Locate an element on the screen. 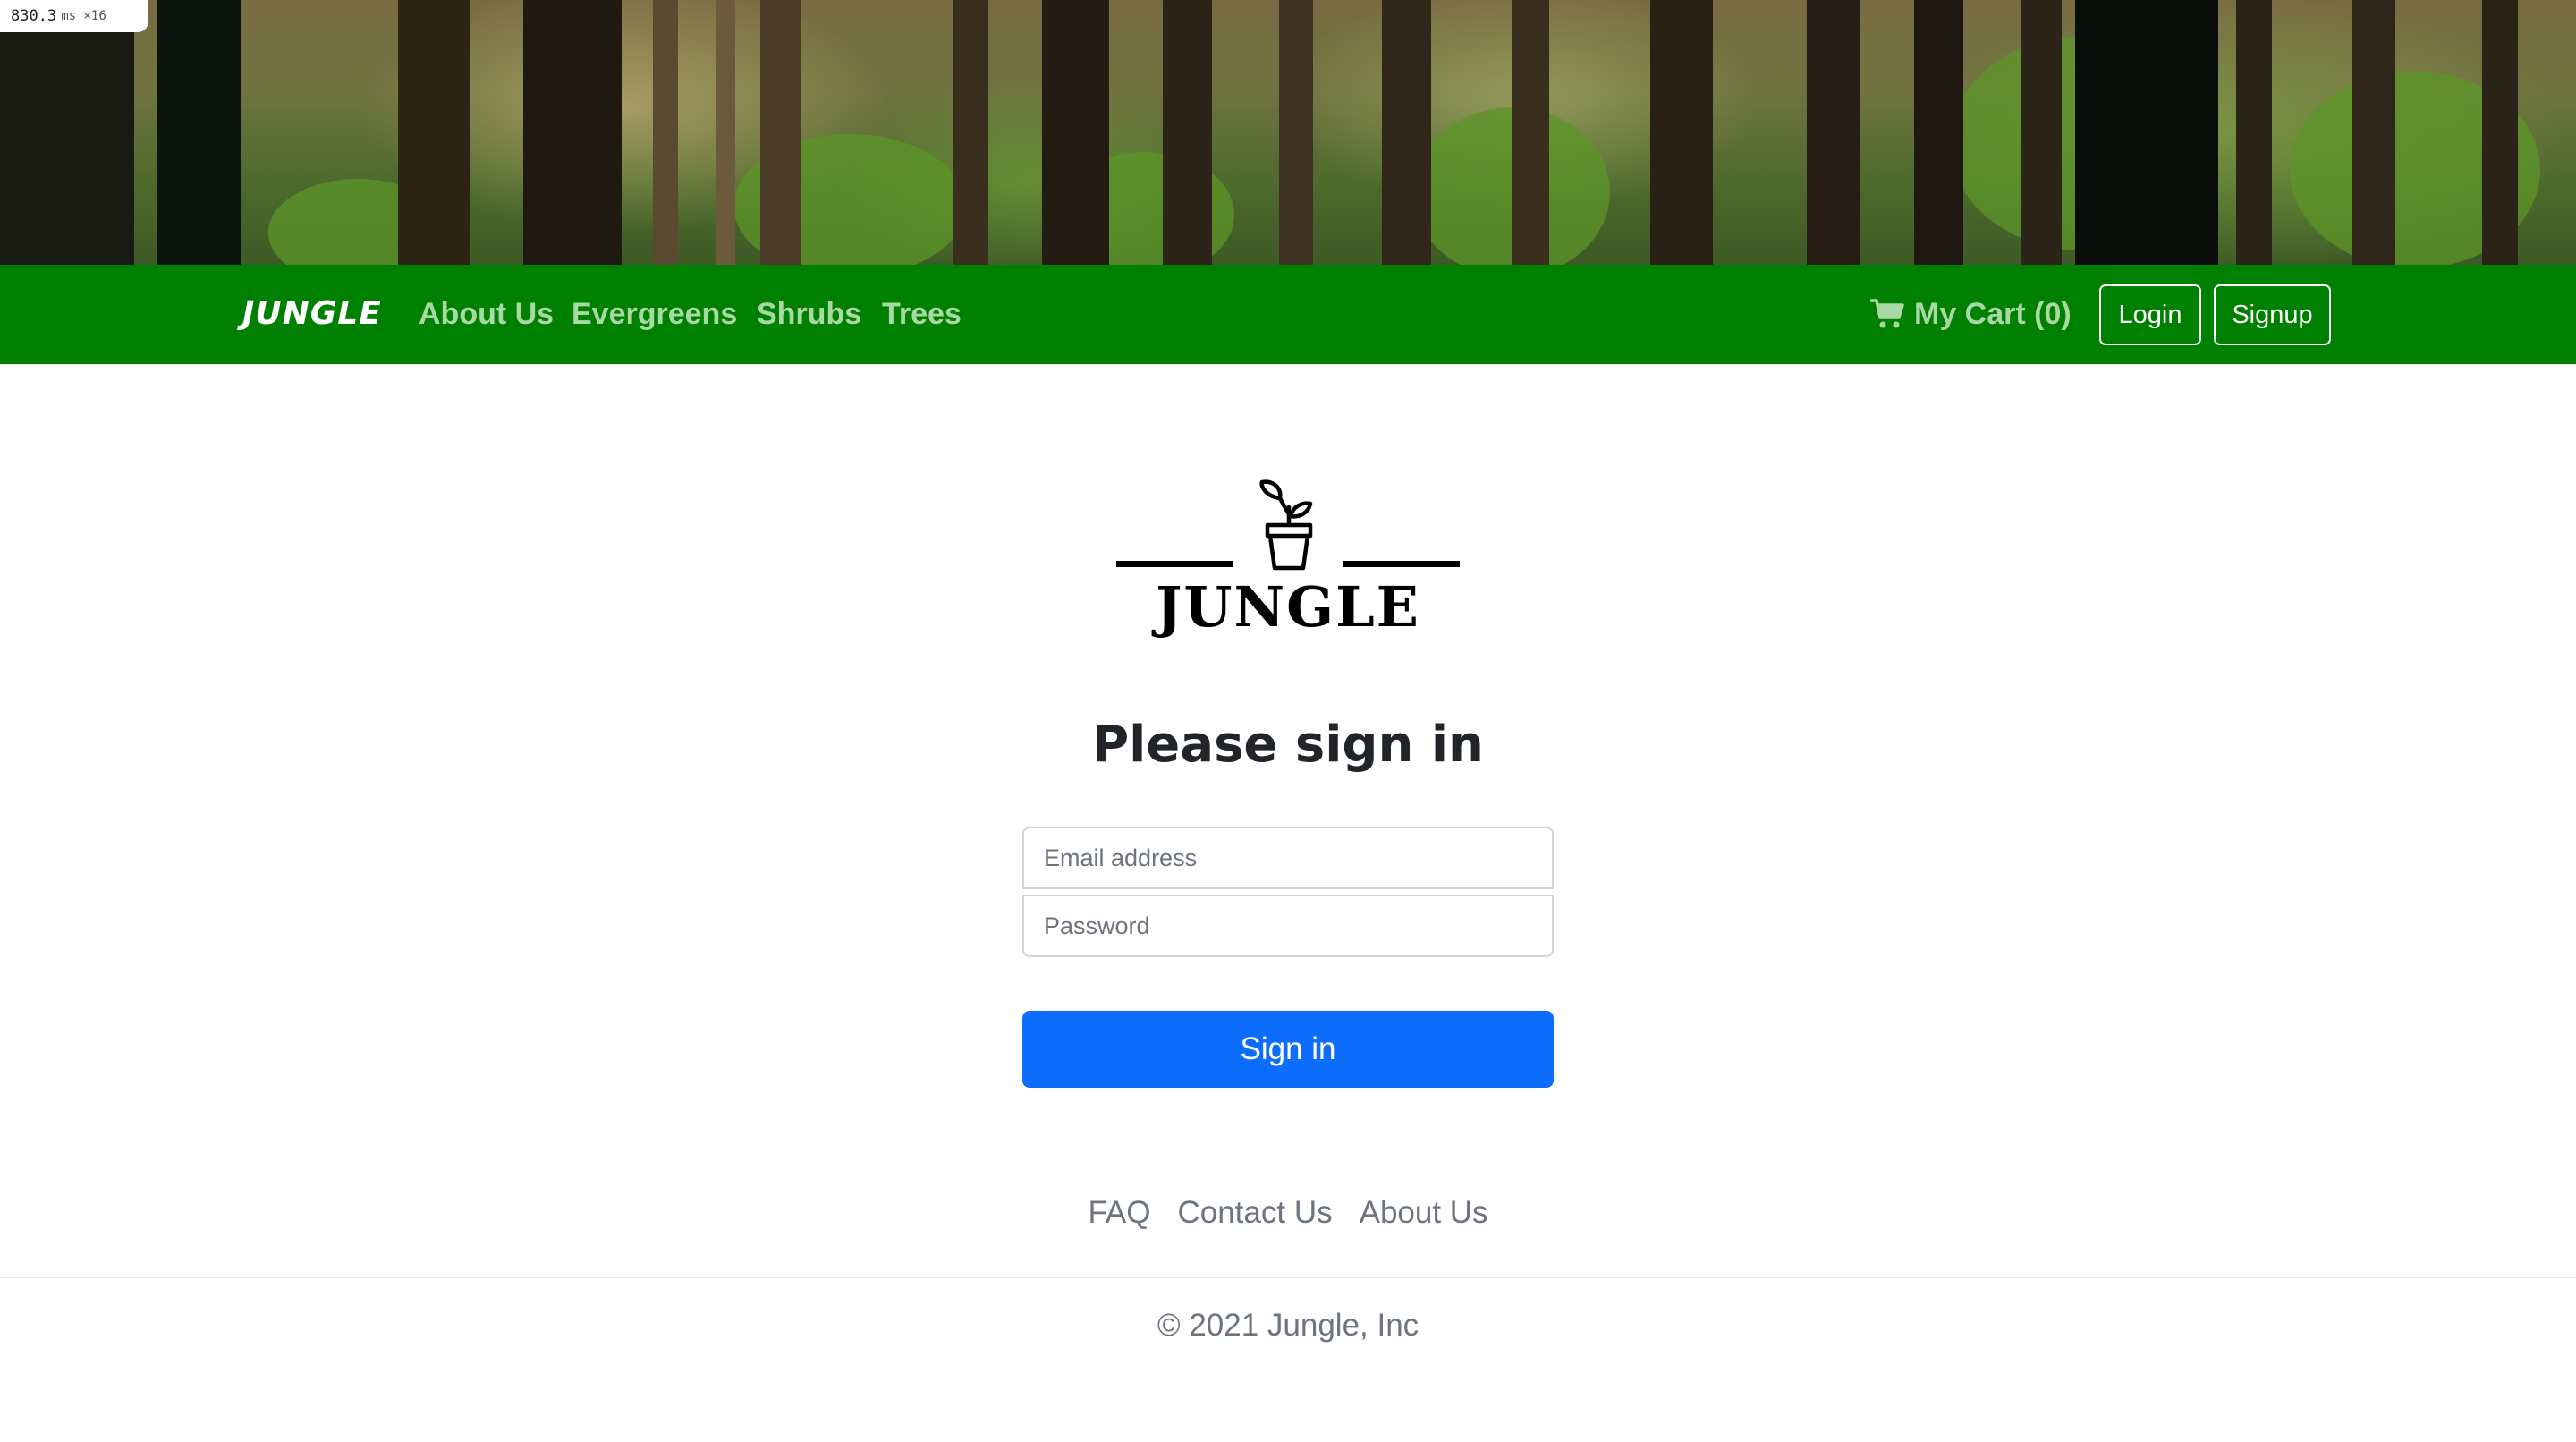  perf-timing-badge: 830.3 ms ×16 is located at coordinates (74, 16).